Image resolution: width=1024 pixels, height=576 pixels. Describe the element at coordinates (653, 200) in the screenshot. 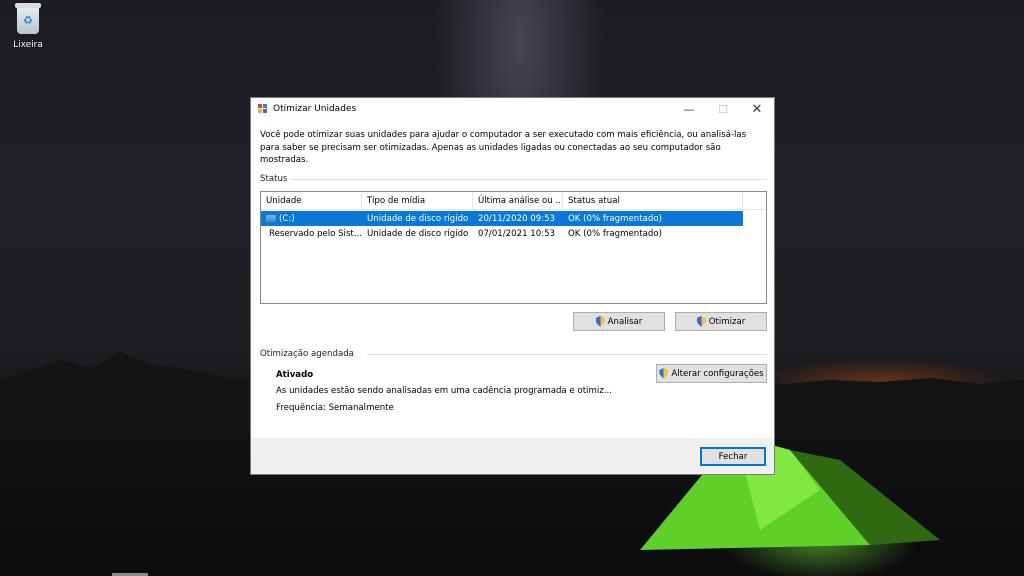

I see `column-header-status: Status atual` at that location.